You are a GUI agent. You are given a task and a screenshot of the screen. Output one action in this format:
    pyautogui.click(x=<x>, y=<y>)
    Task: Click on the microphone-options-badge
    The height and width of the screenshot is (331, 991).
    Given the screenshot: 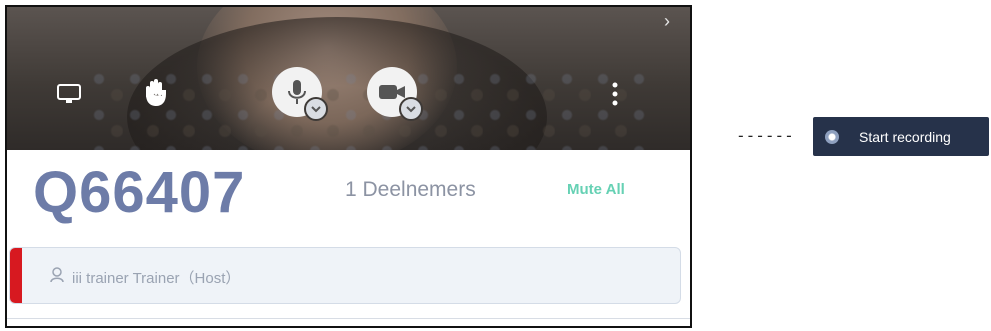 What is the action you would take?
    pyautogui.click(x=316, y=109)
    